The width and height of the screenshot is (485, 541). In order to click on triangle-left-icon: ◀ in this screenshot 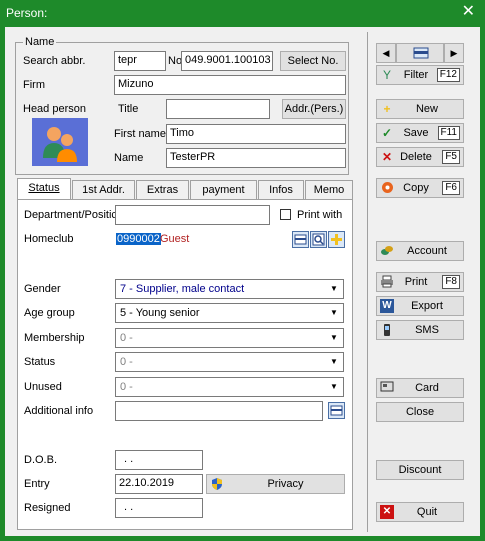, I will do `click(386, 53)`.